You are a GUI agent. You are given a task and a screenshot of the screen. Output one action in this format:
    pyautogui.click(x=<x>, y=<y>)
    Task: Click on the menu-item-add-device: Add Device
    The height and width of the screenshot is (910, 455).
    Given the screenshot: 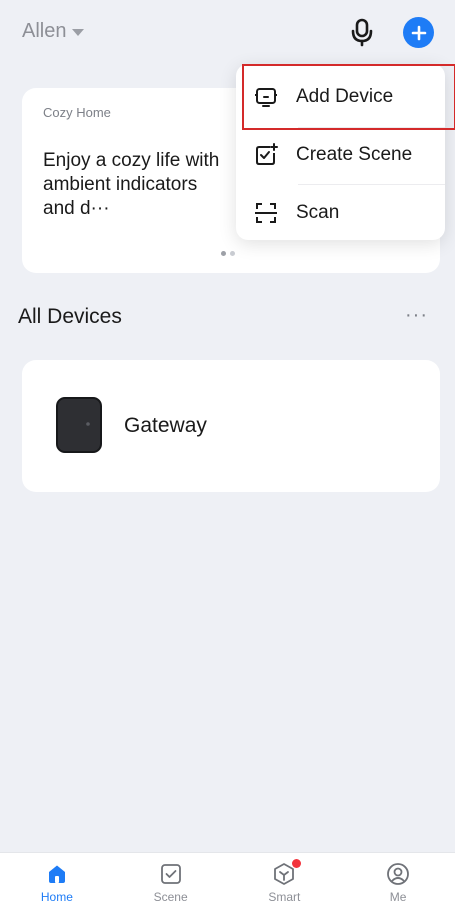 What is the action you would take?
    pyautogui.click(x=340, y=97)
    